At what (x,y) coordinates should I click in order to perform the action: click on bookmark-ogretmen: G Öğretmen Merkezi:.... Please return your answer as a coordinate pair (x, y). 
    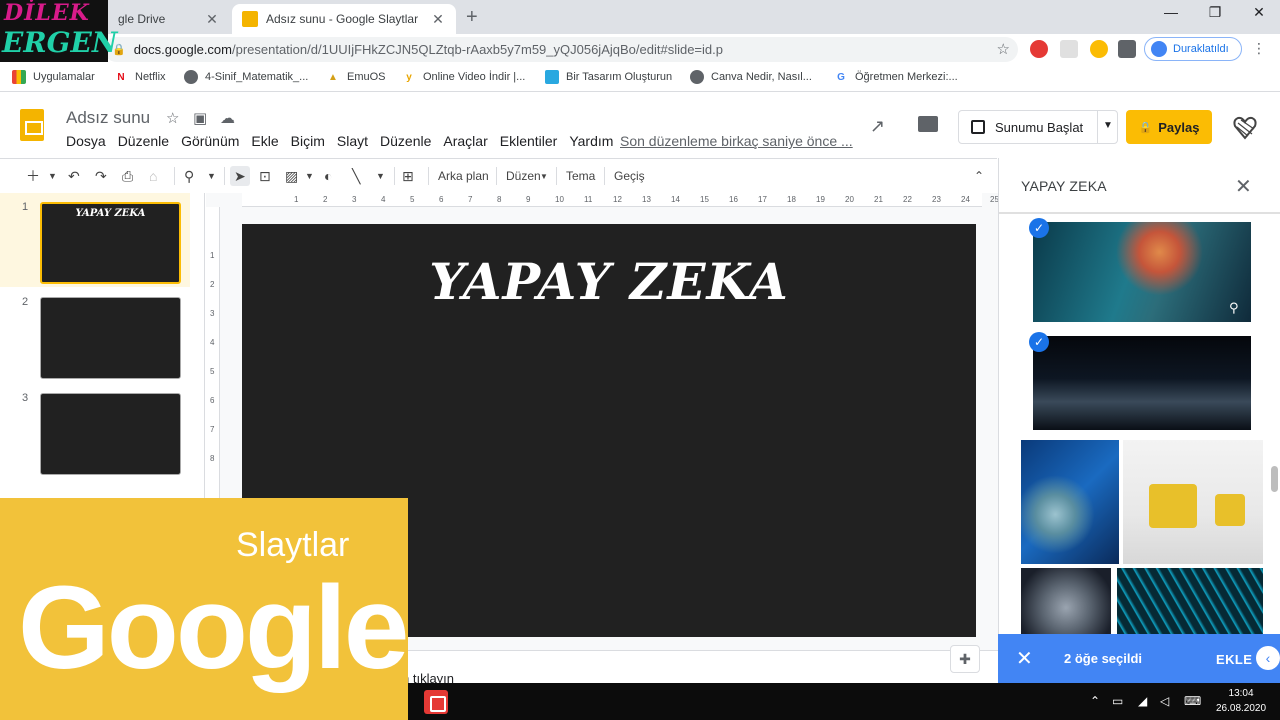
    Looking at the image, I should click on (896, 77).